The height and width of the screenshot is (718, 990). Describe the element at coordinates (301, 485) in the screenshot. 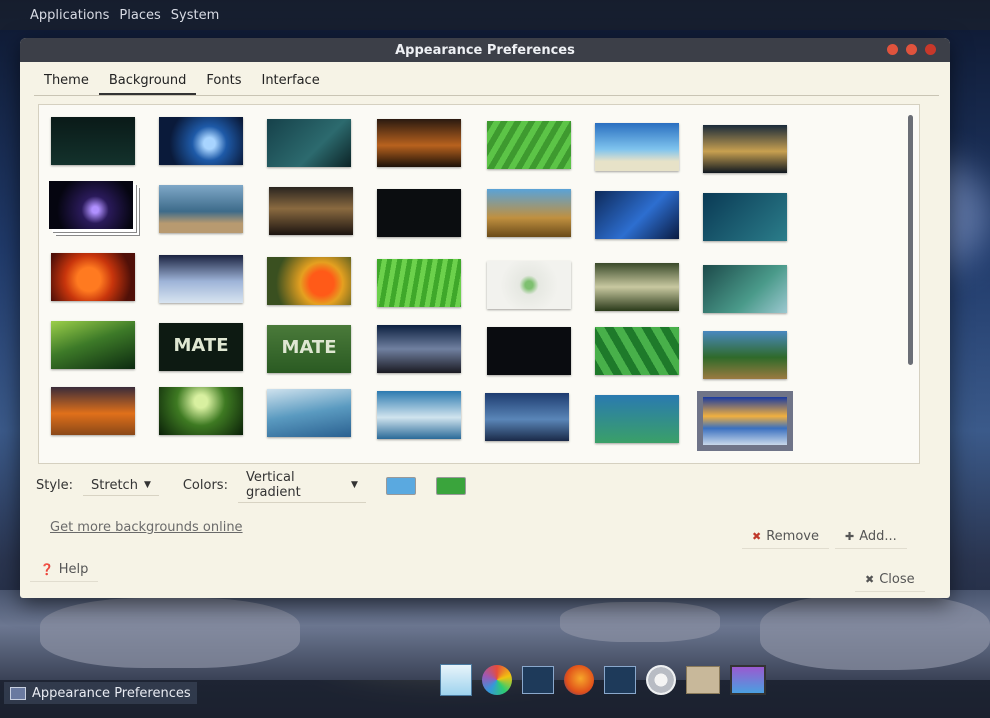

I see `colors-dropdown: Vertical gradient ▼` at that location.